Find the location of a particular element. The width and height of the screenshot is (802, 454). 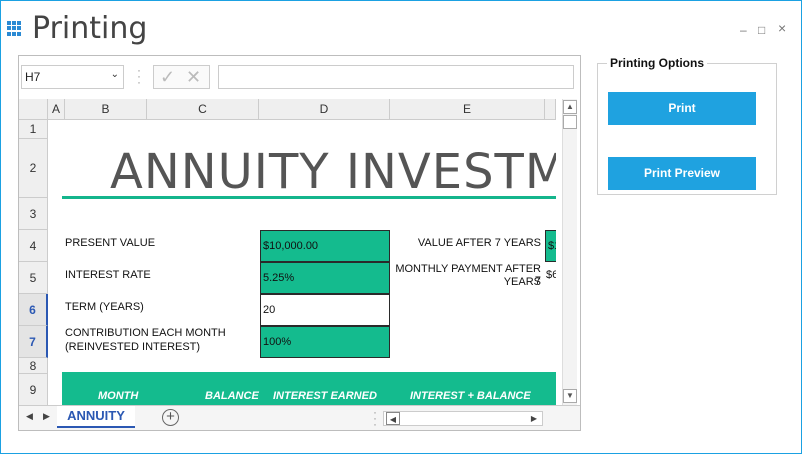

row-header-8: 8 is located at coordinates (33, 366).